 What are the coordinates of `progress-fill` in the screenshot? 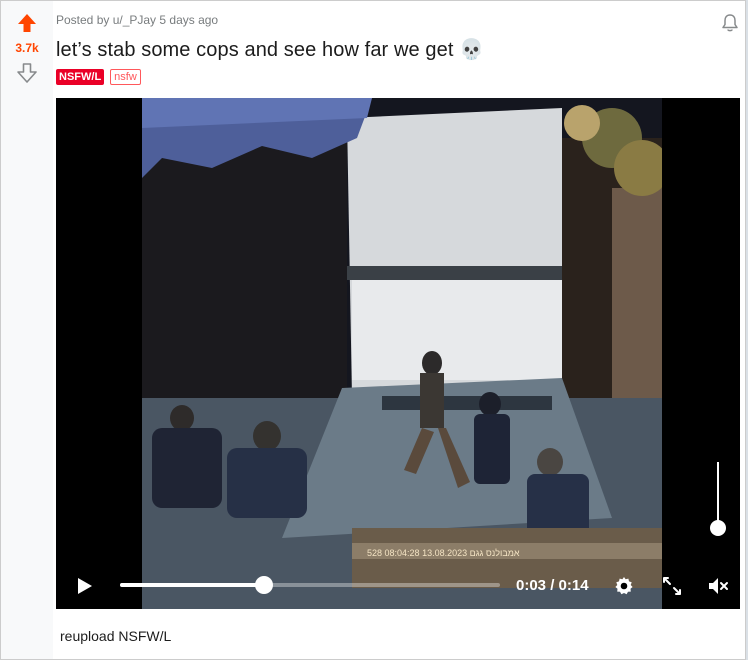 It's located at (192, 585).